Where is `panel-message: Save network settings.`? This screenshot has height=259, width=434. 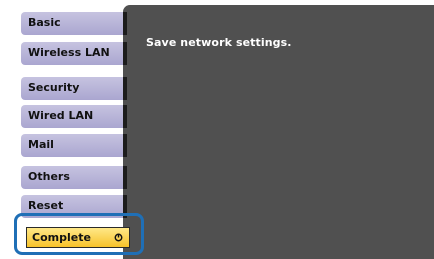 panel-message: Save network settings. is located at coordinates (219, 42).